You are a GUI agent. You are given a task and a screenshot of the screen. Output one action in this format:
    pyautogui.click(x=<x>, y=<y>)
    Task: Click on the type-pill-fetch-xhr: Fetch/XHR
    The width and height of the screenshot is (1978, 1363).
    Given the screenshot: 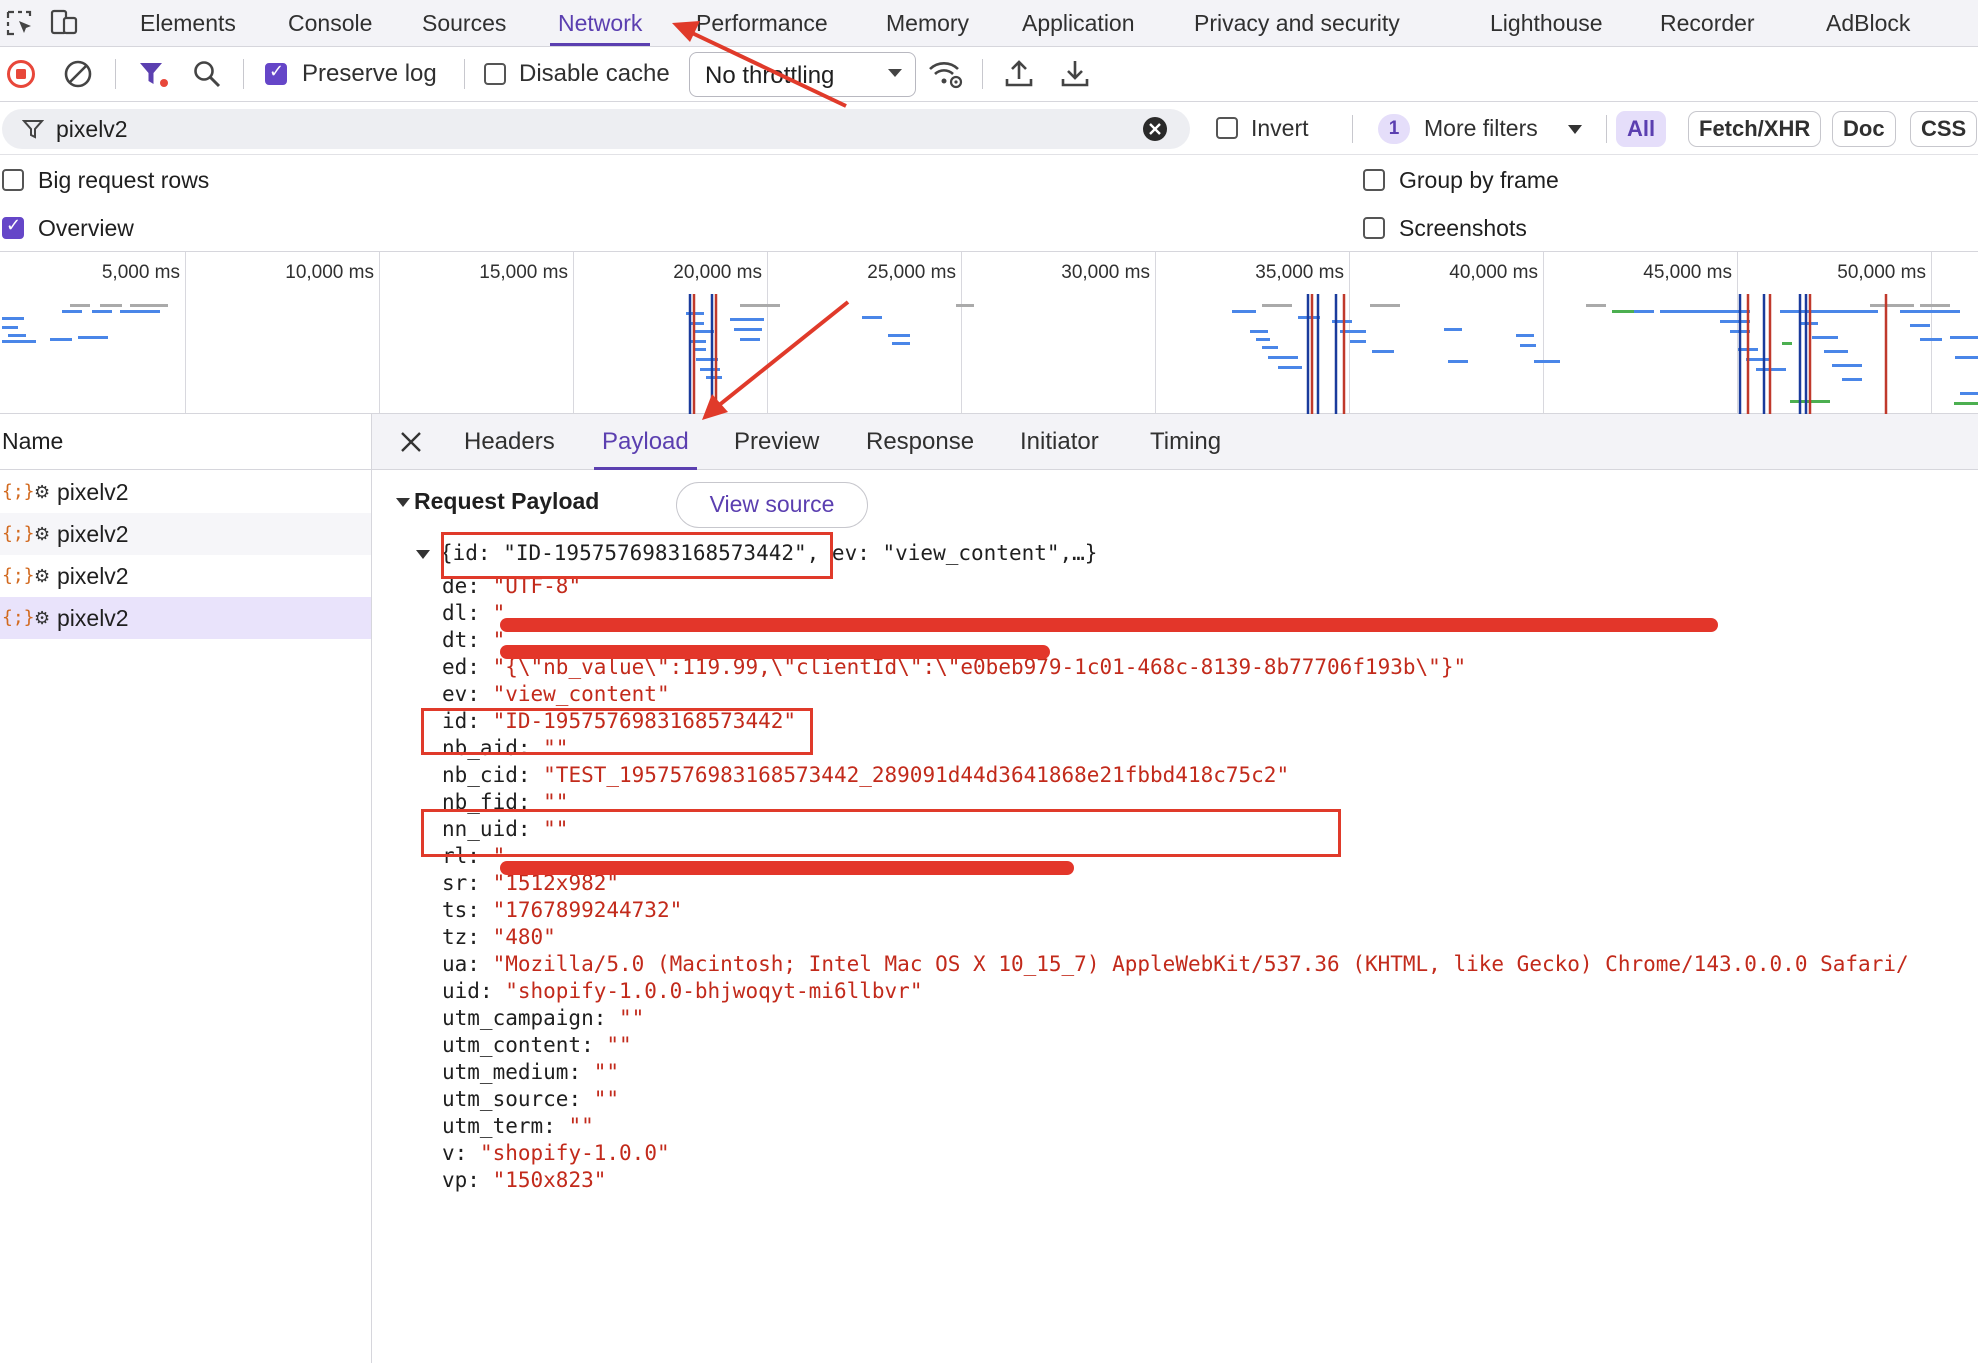 What is the action you would take?
    pyautogui.click(x=1755, y=129)
    